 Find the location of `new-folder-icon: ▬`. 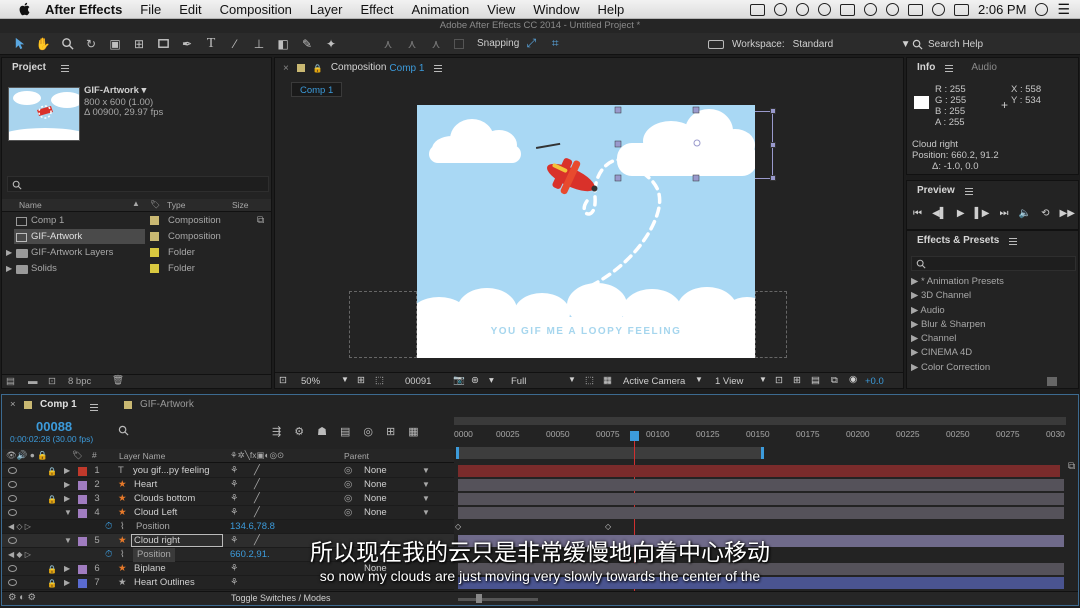

new-folder-icon: ▬ is located at coordinates (33, 381).